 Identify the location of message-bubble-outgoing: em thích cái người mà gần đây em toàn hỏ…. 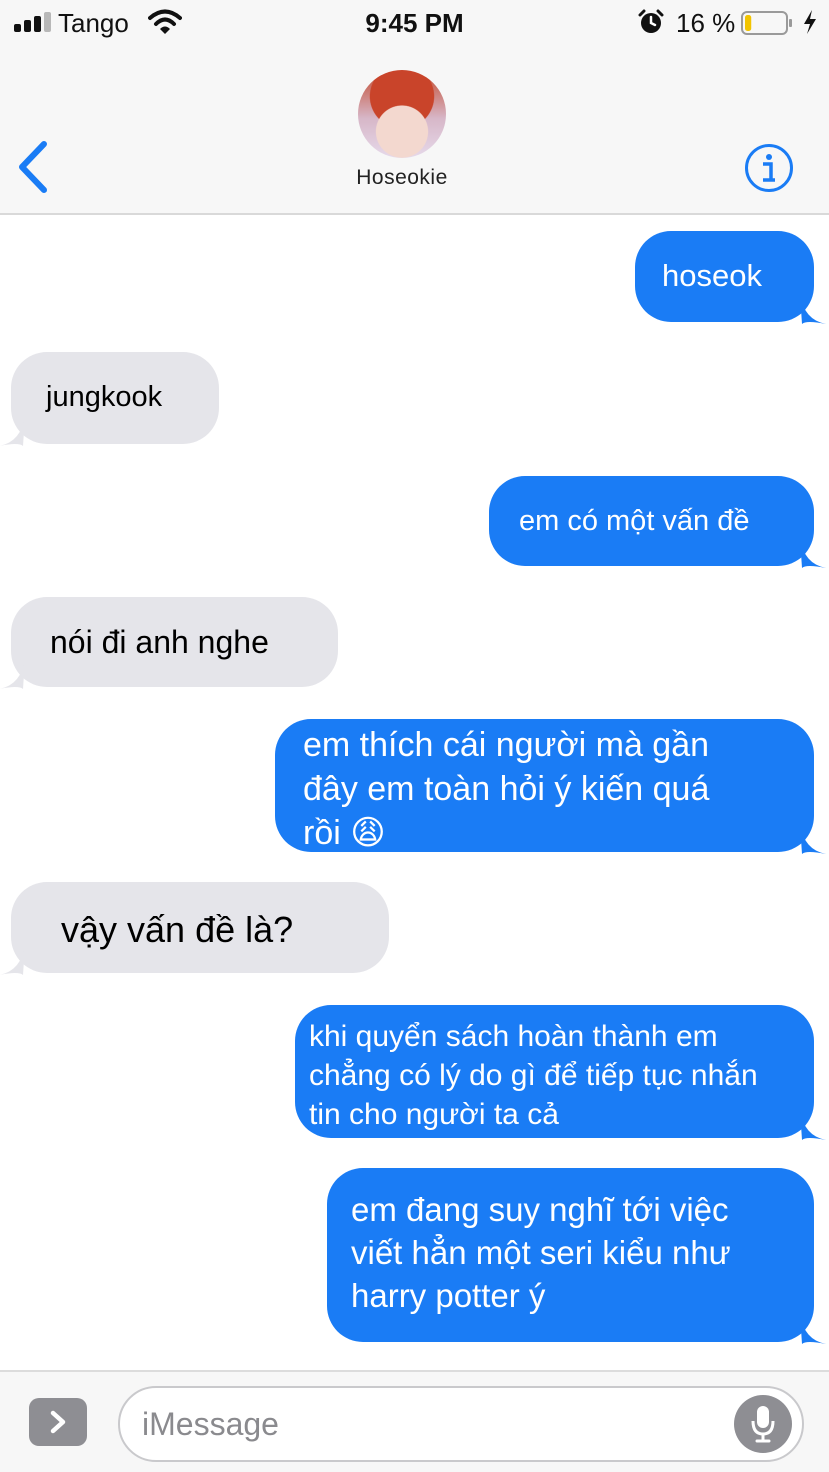
(550, 786).